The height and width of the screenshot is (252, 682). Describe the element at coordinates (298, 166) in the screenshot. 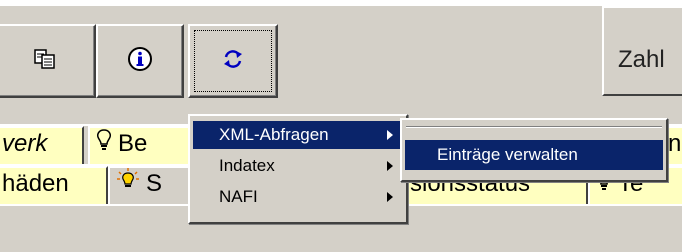

I see `menu-item-indatex: Indatex` at that location.